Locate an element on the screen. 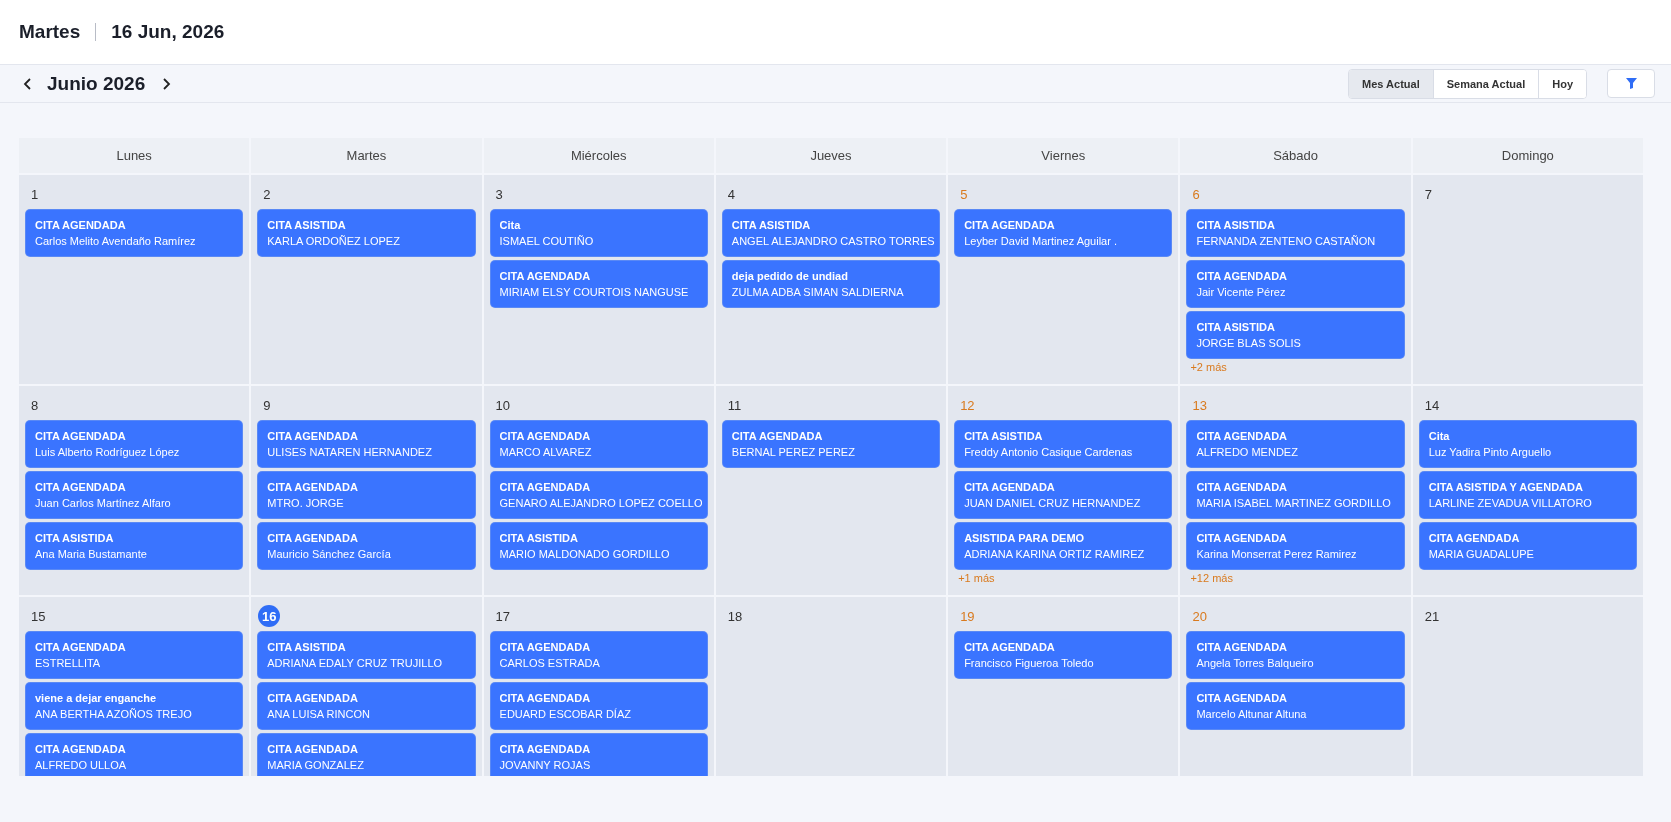 The image size is (1671, 822). view-toggle-button: Hoy is located at coordinates (1562, 83).